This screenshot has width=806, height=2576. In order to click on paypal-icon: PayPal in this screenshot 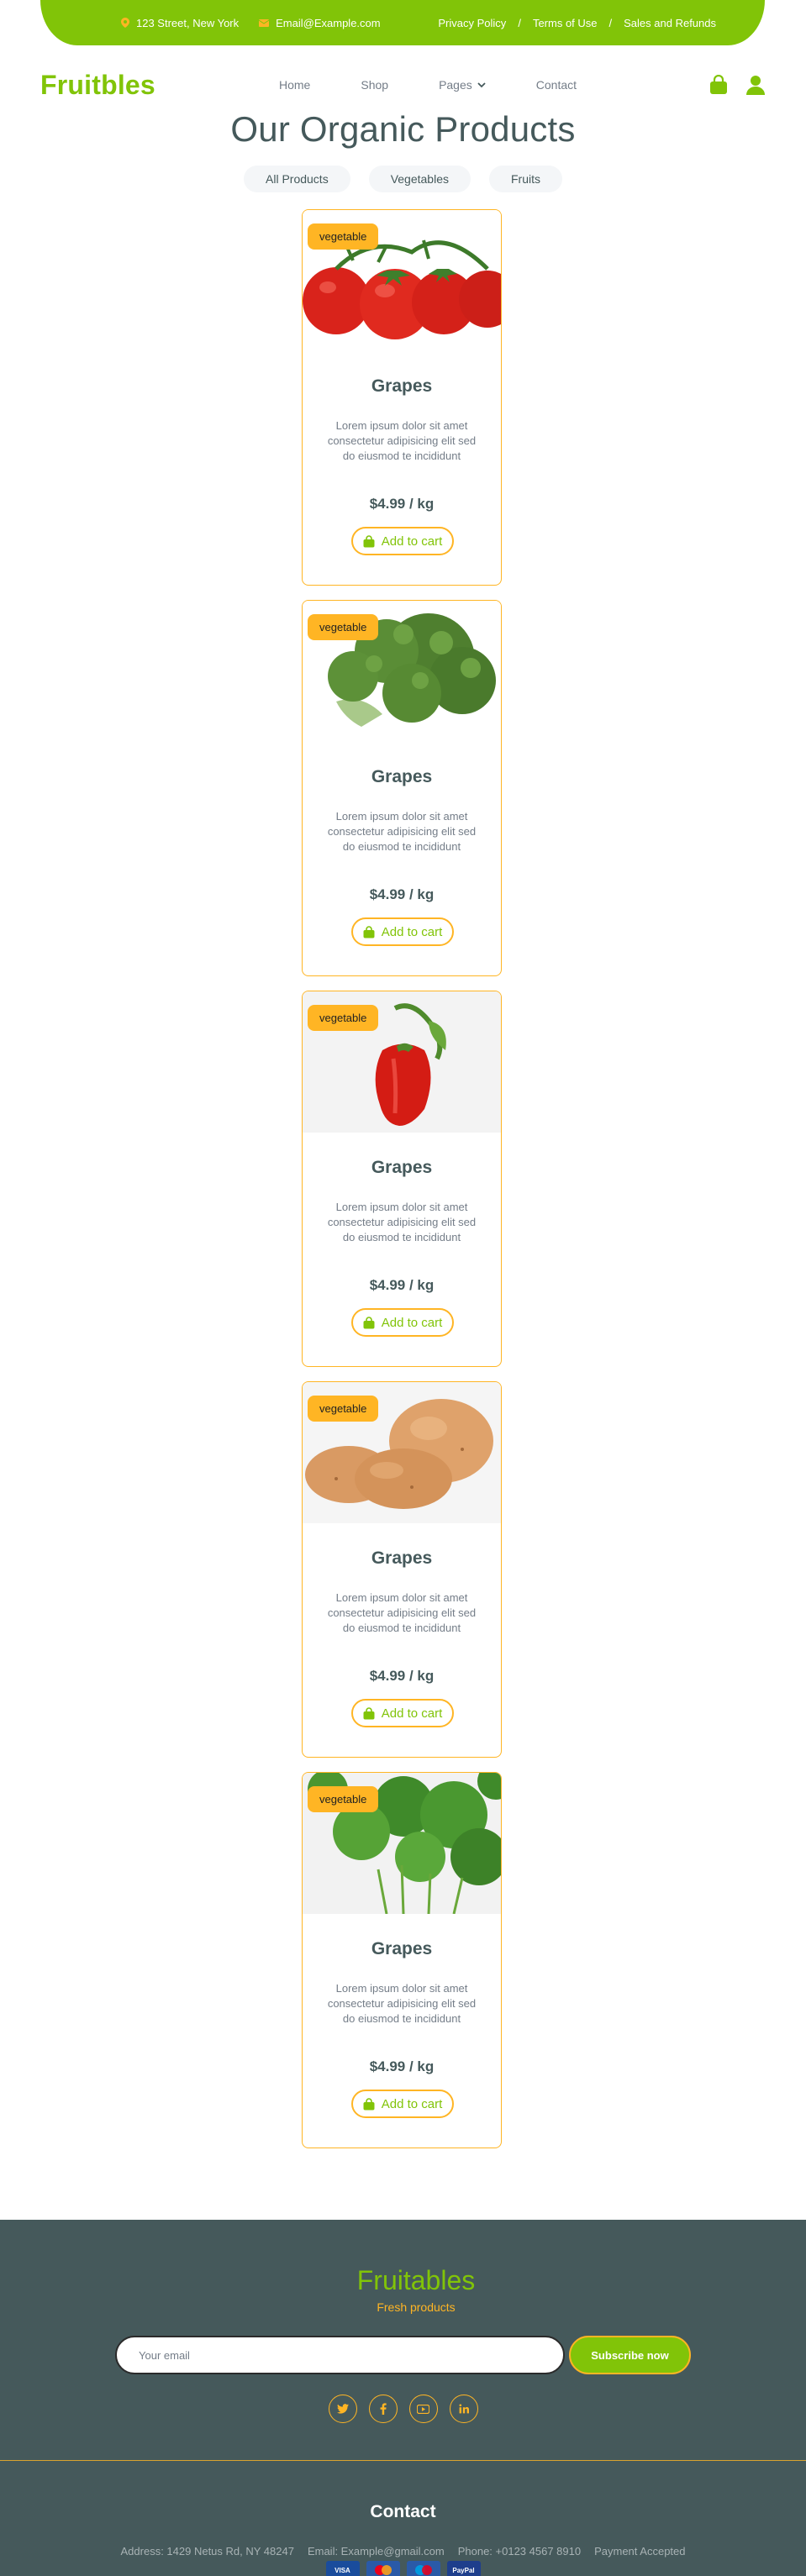, I will do `click(464, 2568)`.